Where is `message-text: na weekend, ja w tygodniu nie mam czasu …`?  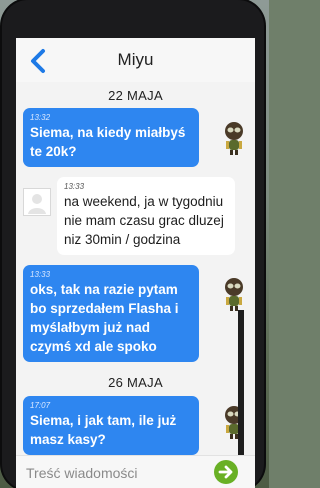 message-text: na weekend, ja w tygodniu nie mam czasu … is located at coordinates (144, 220).